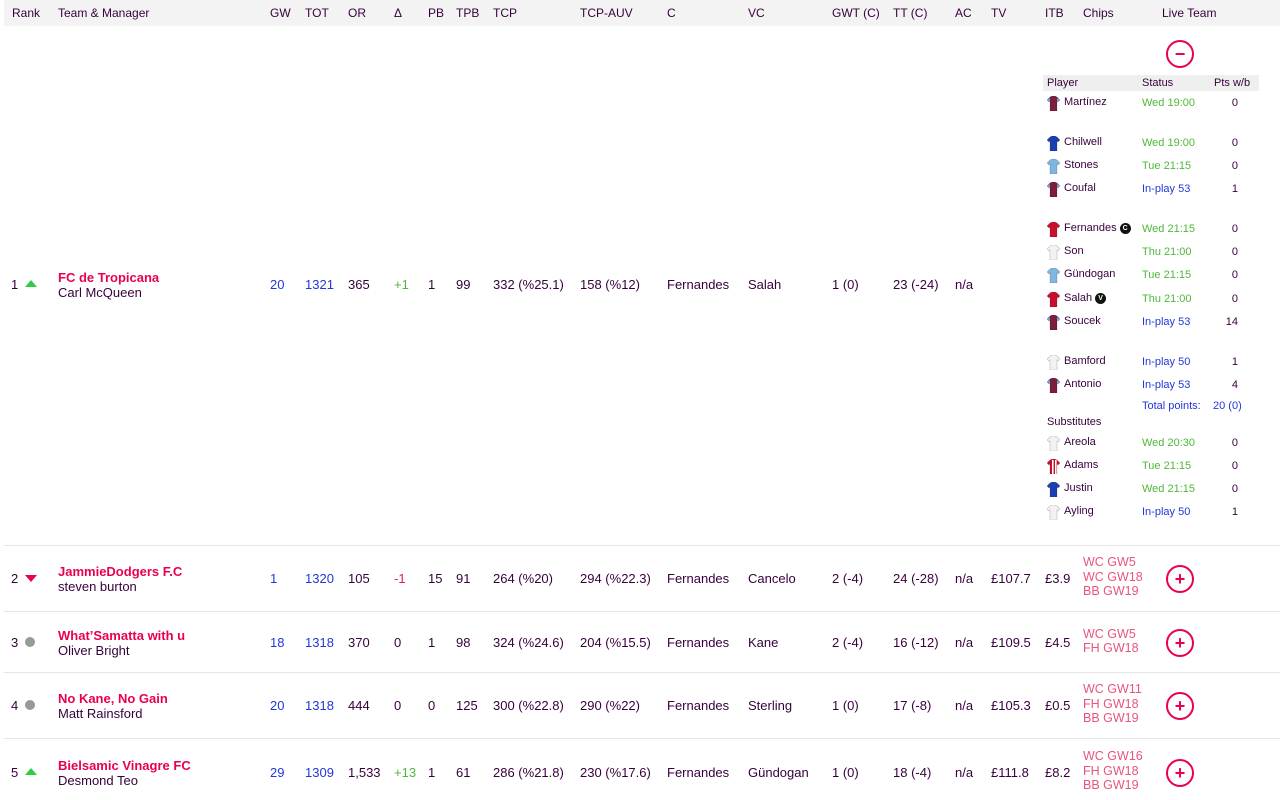 This screenshot has width=1280, height=800. I want to click on player-name: Ayling, so click(1079, 511).